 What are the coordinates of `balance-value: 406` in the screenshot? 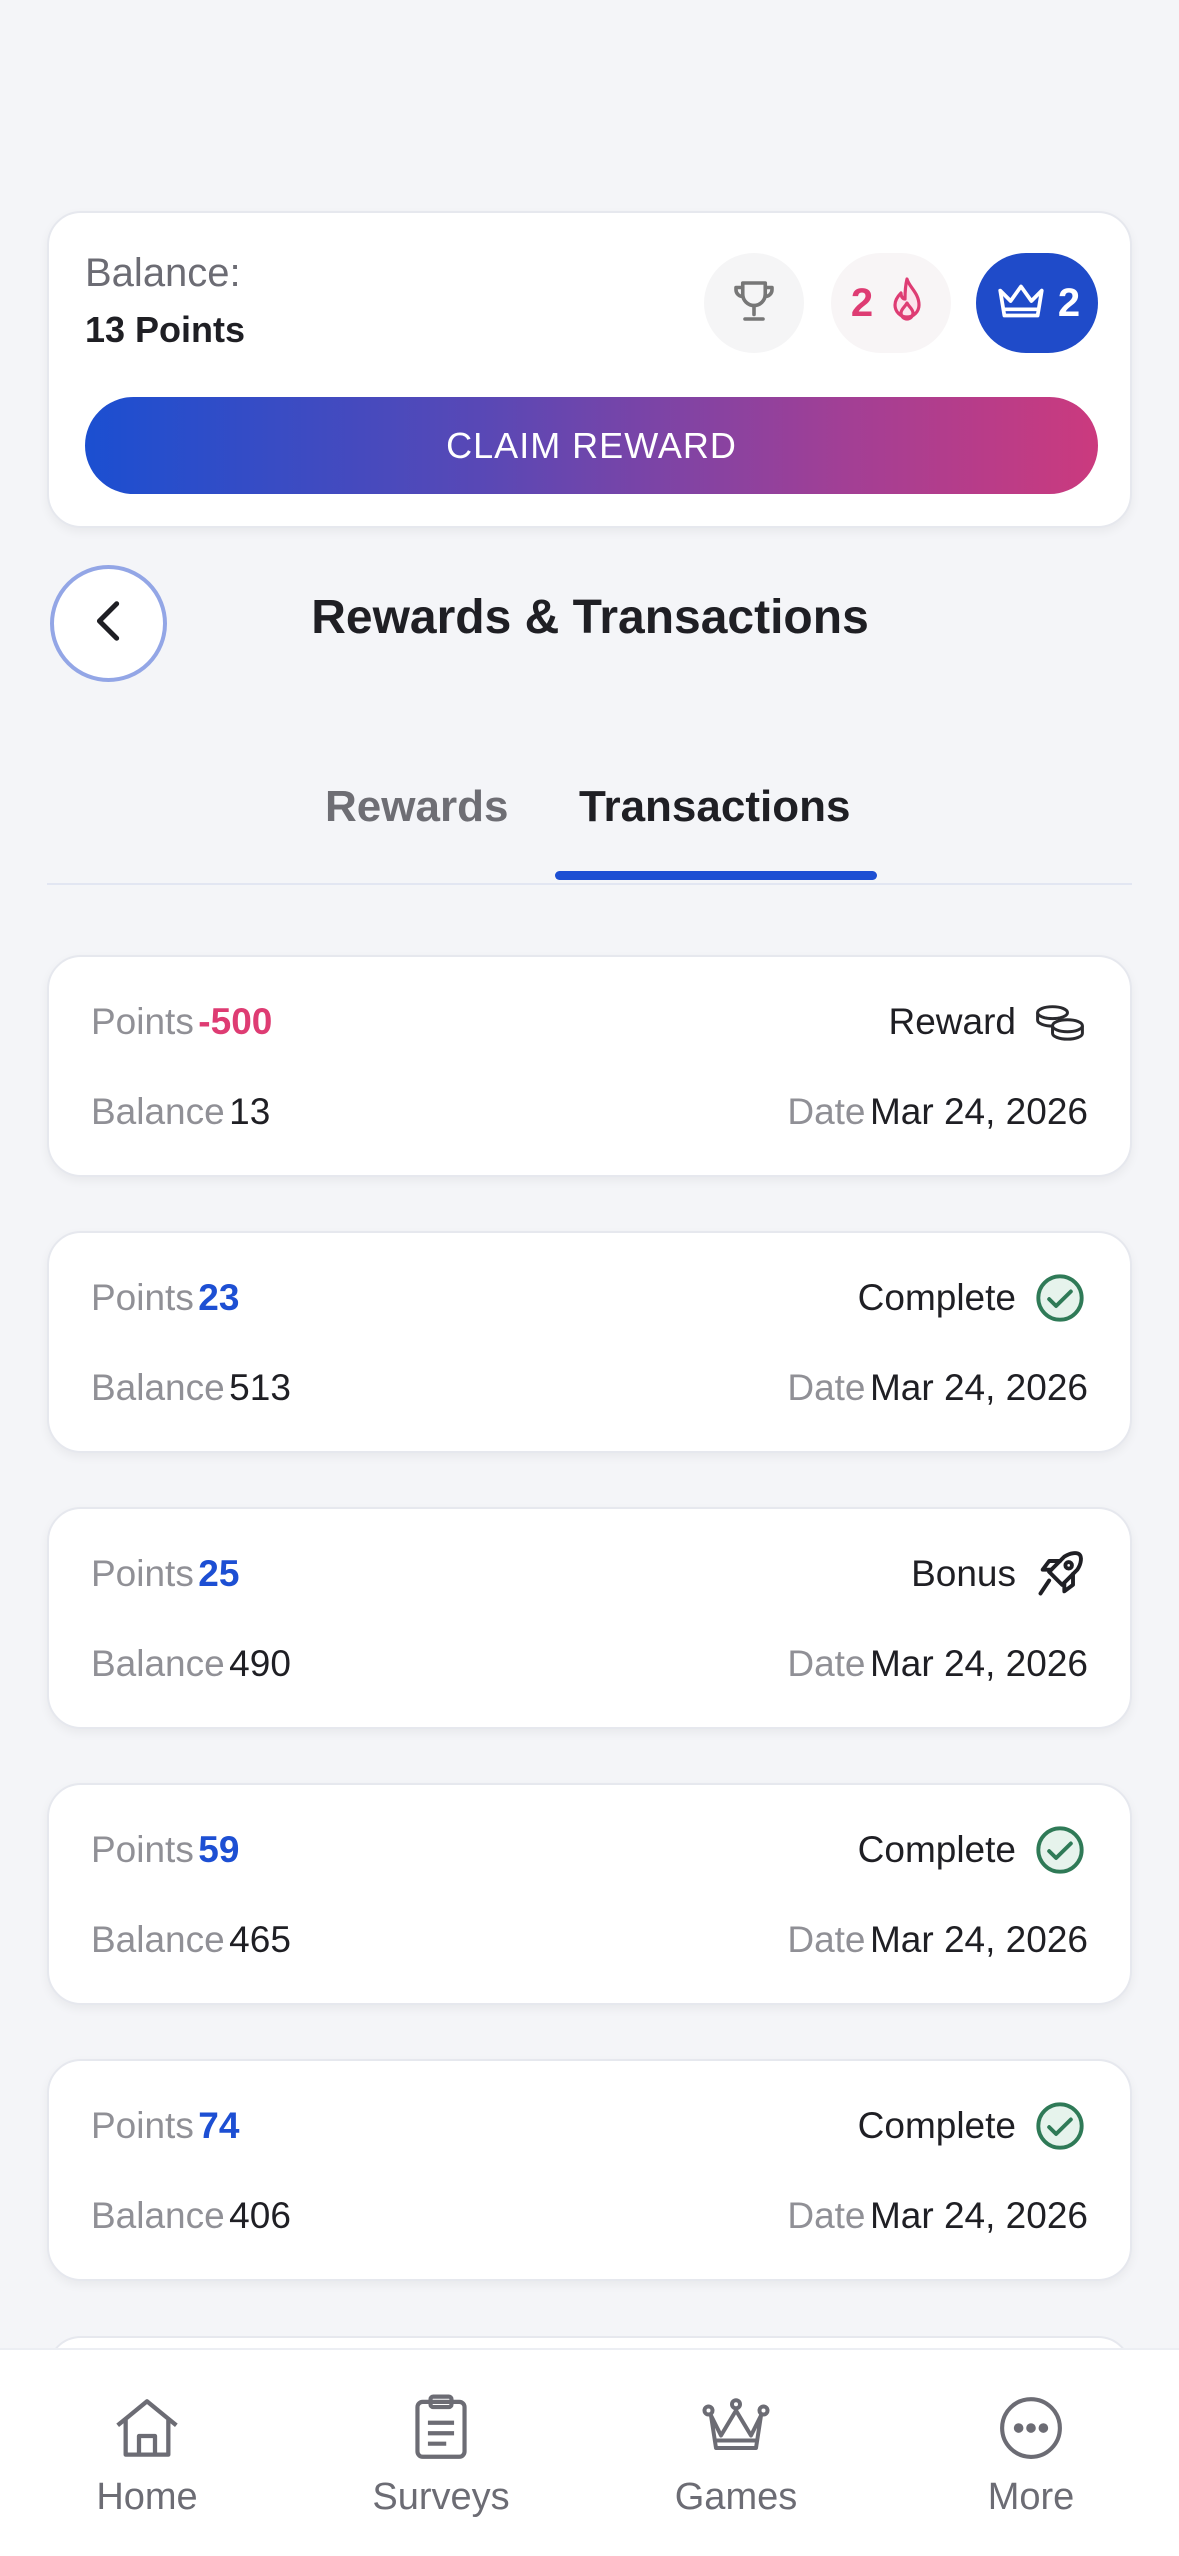 It's located at (260, 2215).